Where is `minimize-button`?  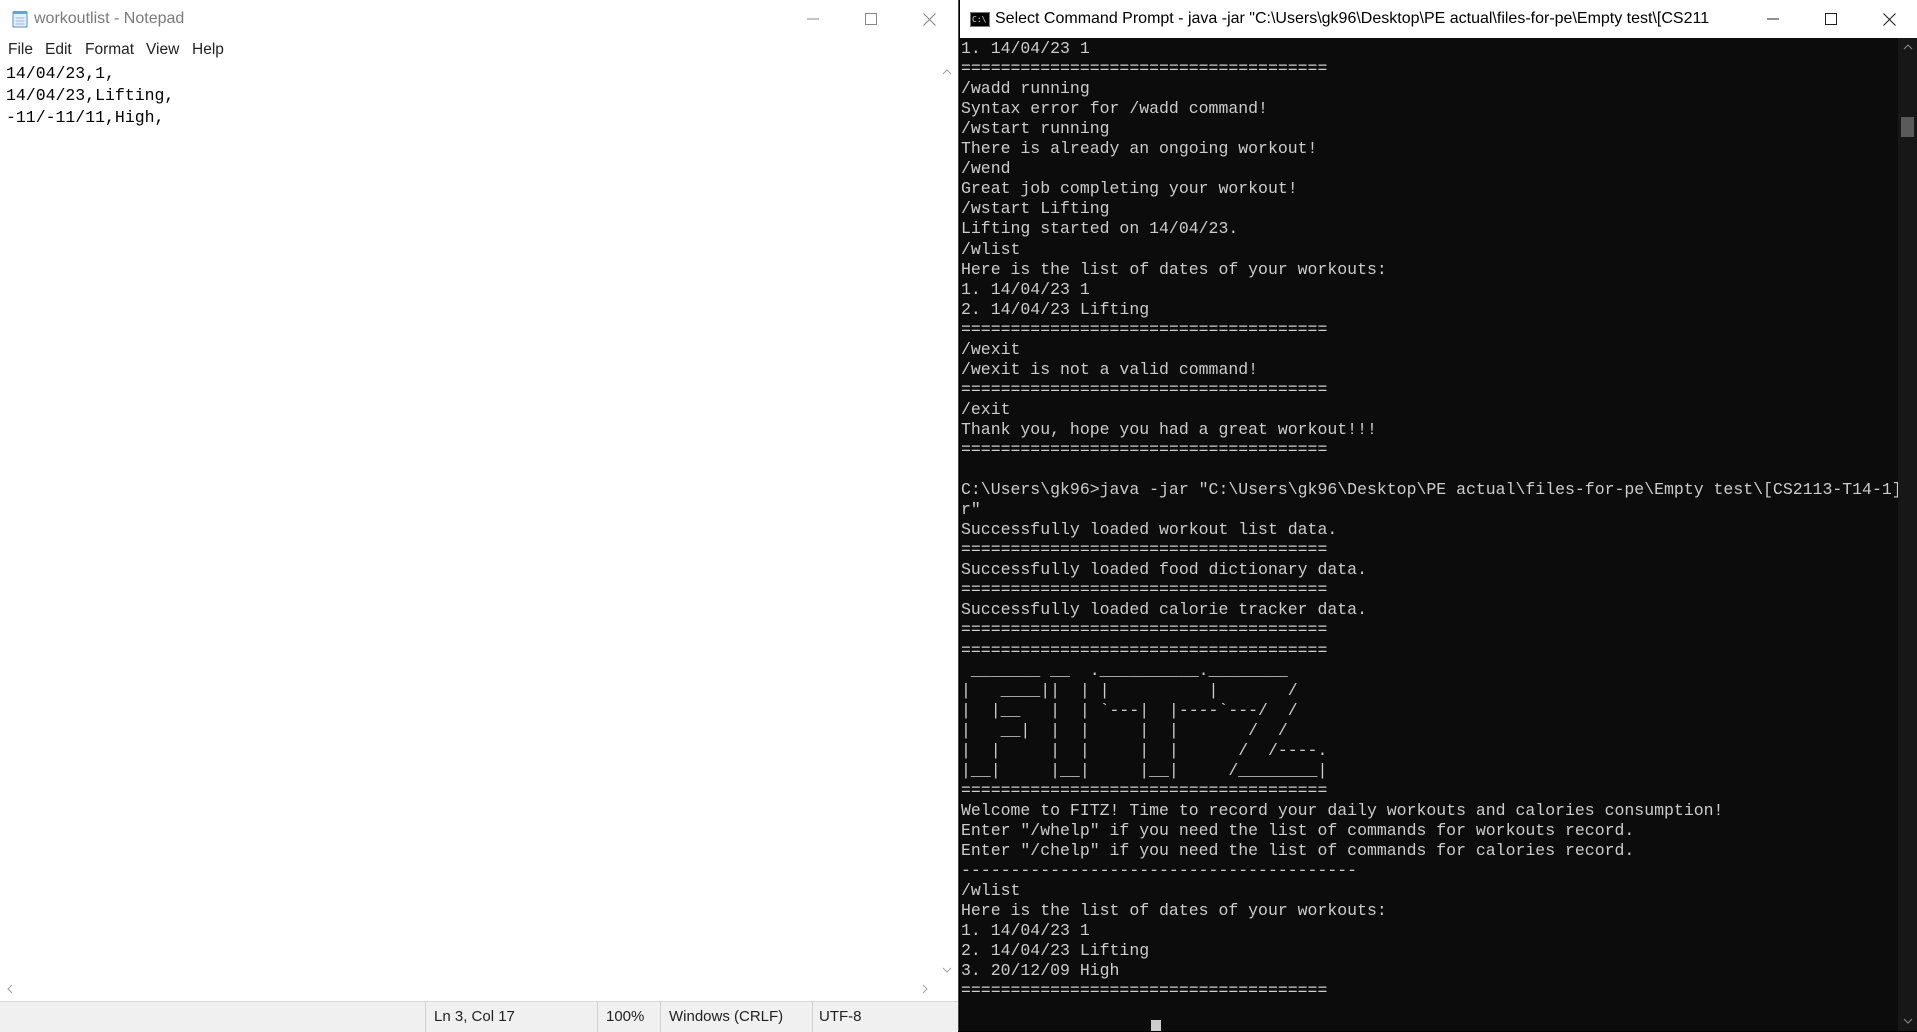 minimize-button is located at coordinates (813, 19).